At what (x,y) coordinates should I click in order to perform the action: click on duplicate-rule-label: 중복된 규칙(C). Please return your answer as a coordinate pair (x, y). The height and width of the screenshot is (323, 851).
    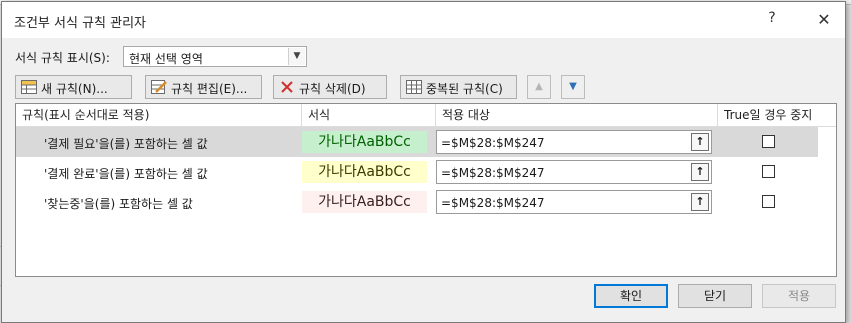
    Looking at the image, I should click on (464, 89).